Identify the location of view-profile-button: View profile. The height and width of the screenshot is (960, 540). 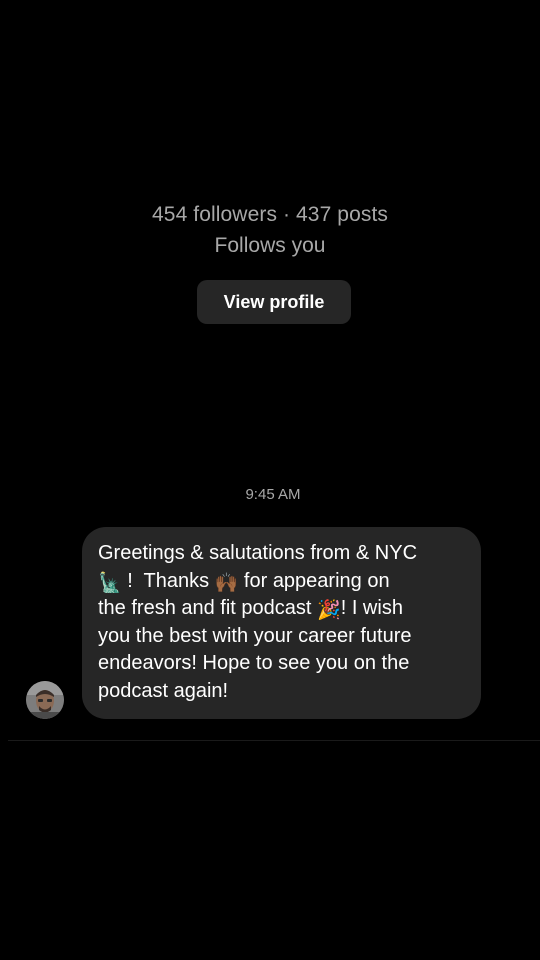
(274, 302).